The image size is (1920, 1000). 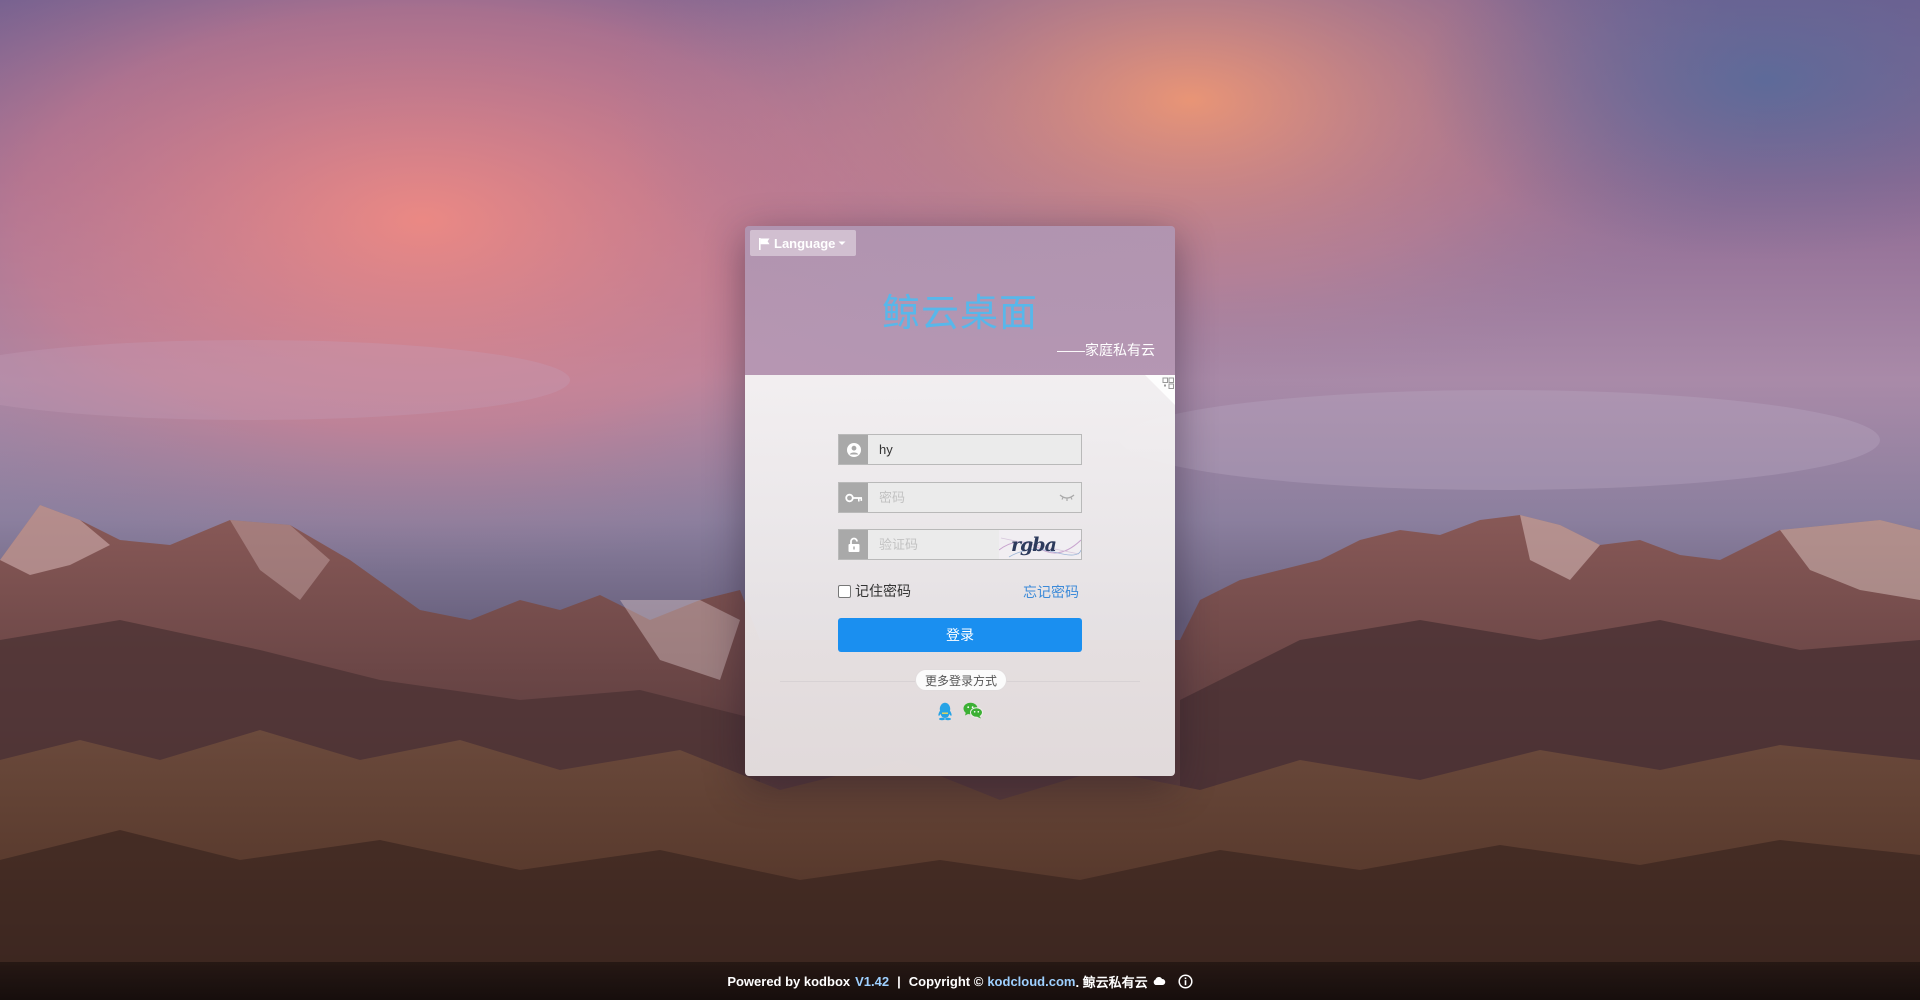 I want to click on cloud-icon, so click(x=1159, y=981).